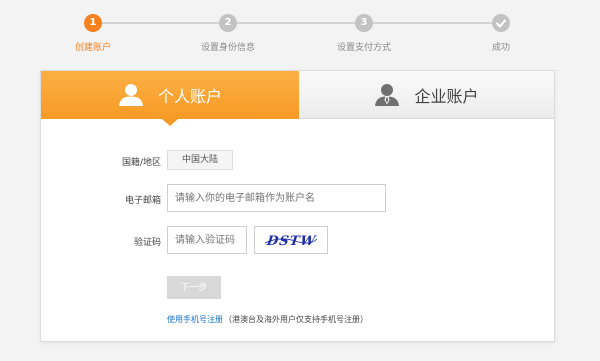 This screenshot has height=361, width=600. I want to click on captcha-label: 验证码, so click(147, 243).